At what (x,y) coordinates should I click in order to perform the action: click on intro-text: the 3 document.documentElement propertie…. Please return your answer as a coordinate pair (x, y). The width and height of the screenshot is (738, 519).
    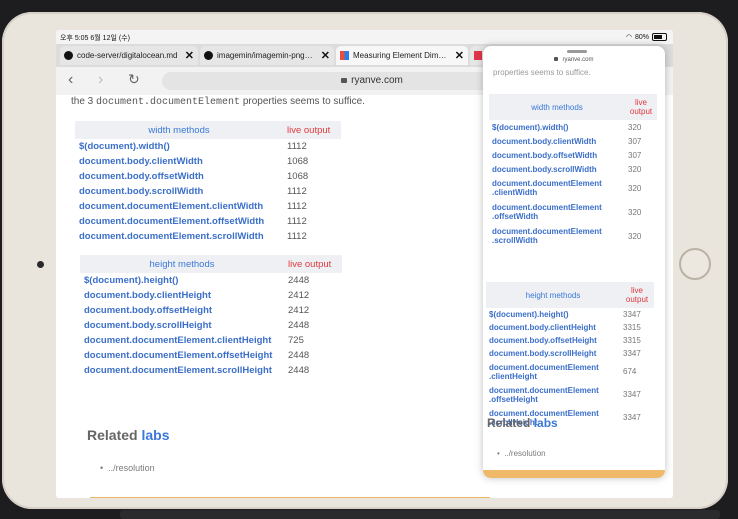
    Looking at the image, I should click on (218, 102).